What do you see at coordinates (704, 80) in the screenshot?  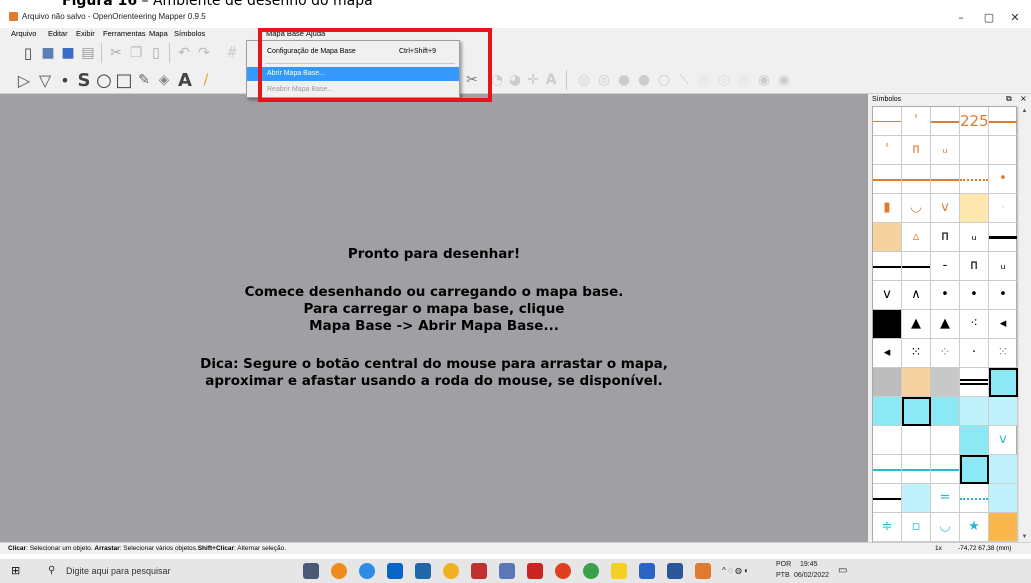 I see `convert-icon: ◎` at bounding box center [704, 80].